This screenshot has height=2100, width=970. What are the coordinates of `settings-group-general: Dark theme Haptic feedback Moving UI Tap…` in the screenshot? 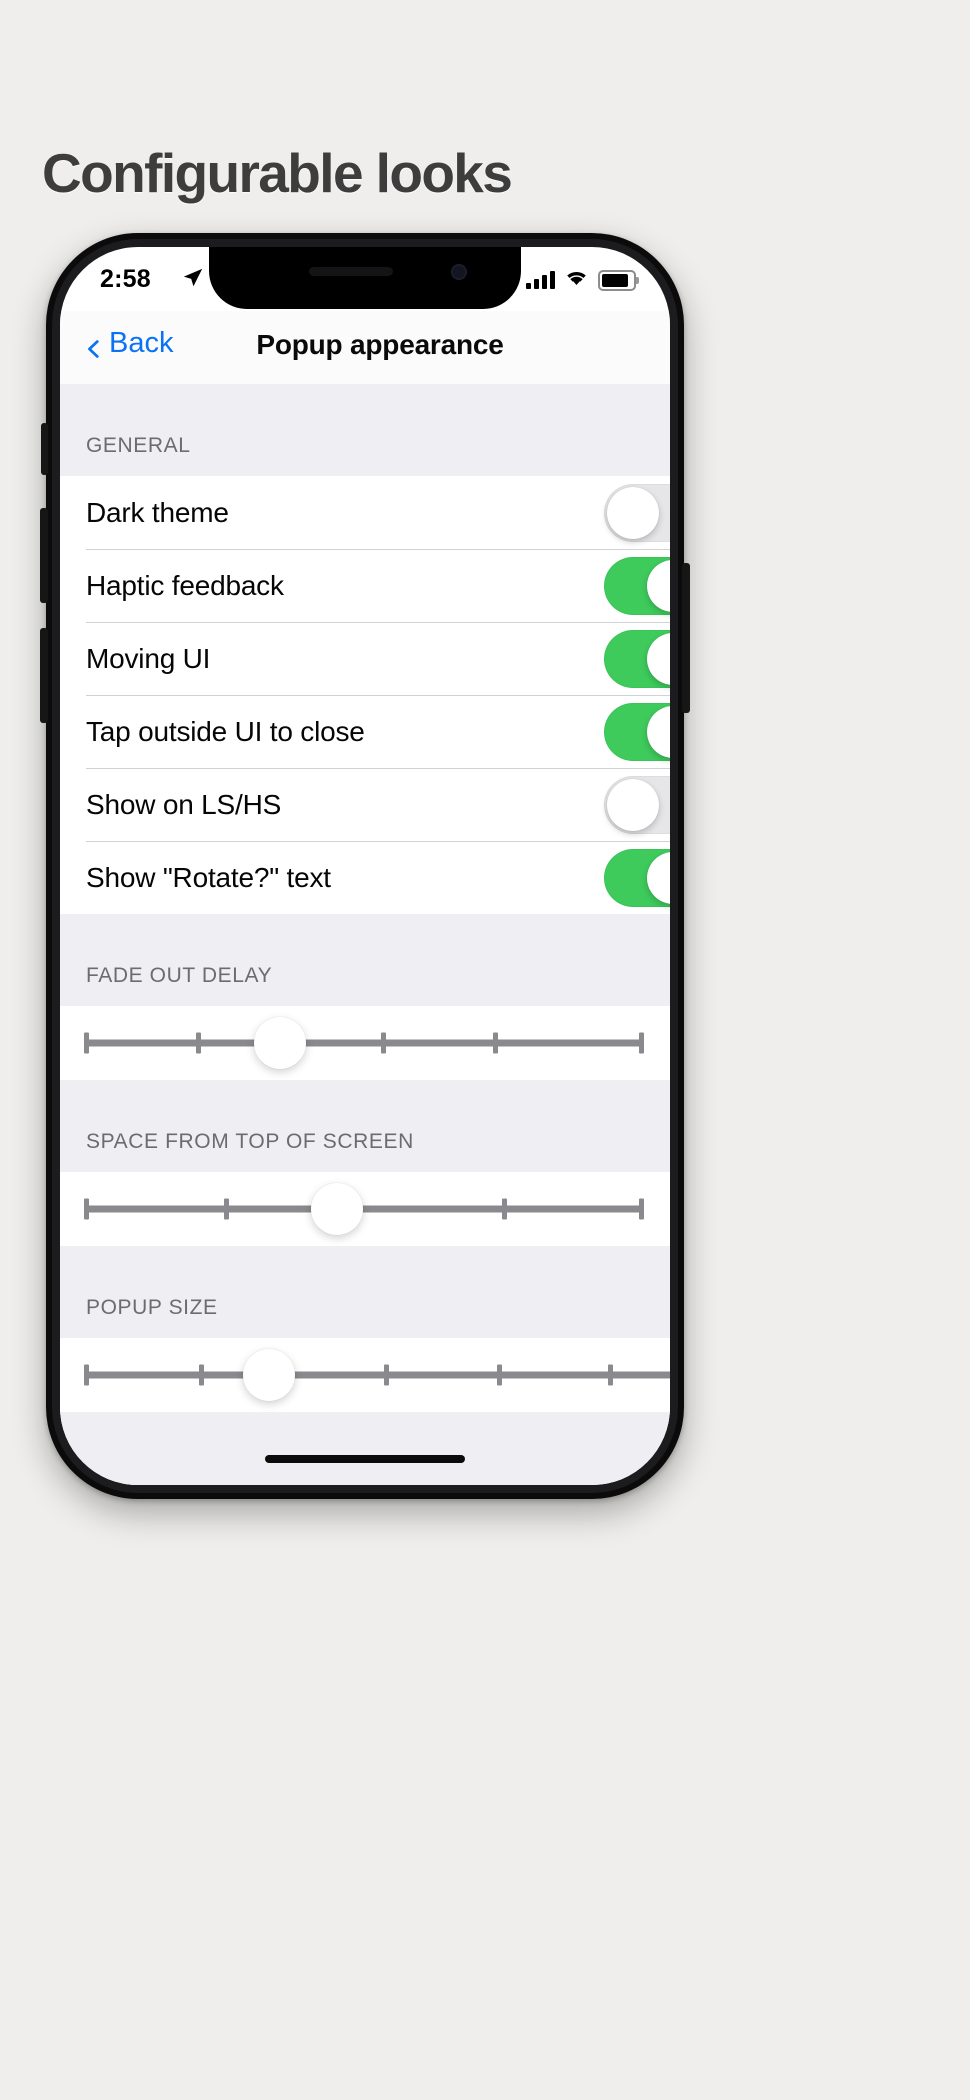 It's located at (365, 695).